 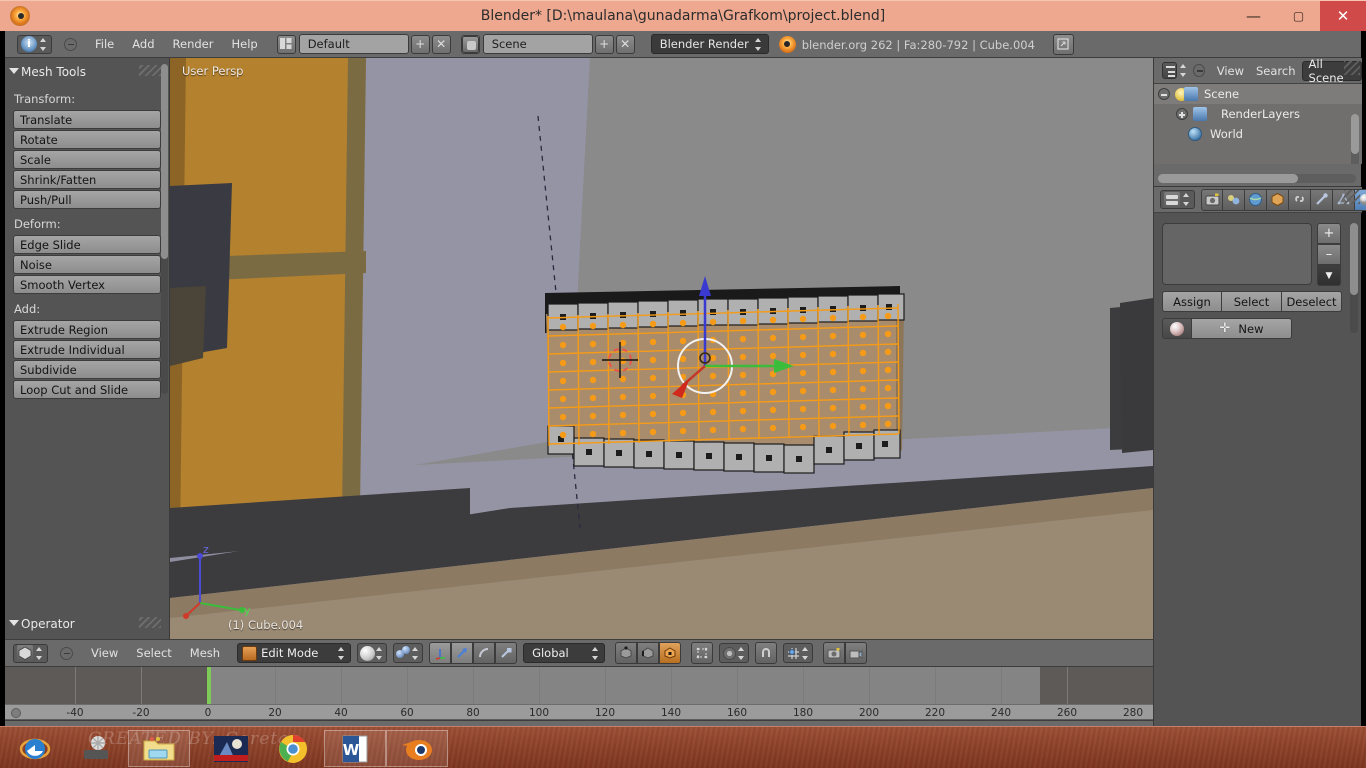 What do you see at coordinates (506, 653) in the screenshot?
I see `scale-manipulator-icon` at bounding box center [506, 653].